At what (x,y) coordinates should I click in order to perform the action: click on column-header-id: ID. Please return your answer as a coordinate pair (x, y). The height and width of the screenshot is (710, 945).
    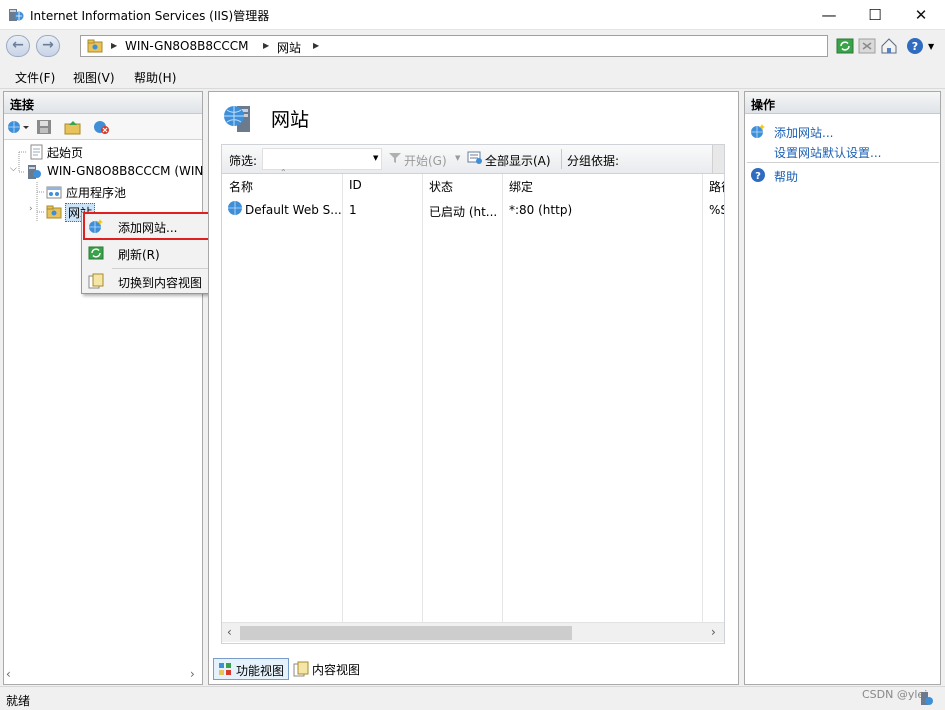
    Looking at the image, I should click on (355, 185).